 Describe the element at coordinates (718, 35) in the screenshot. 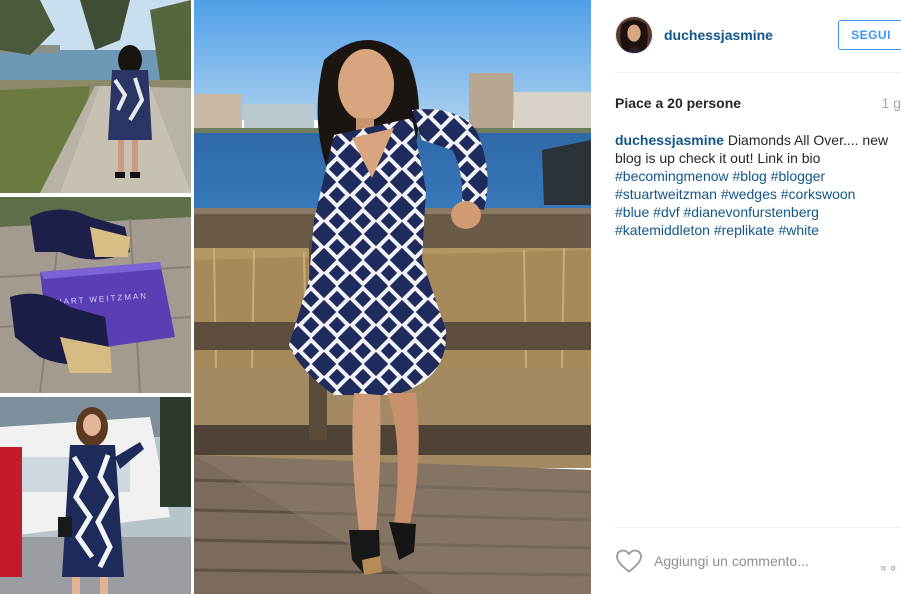

I see `username-link: duchessjasmine` at that location.